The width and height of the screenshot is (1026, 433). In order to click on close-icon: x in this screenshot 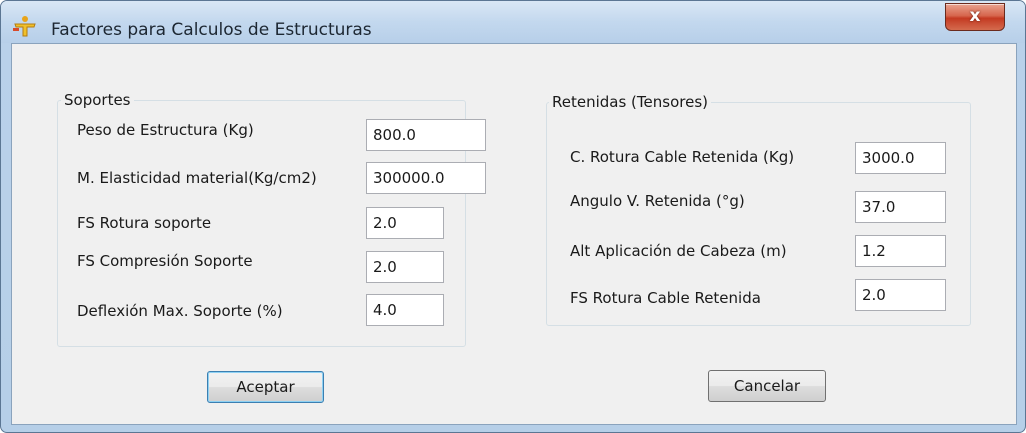, I will do `click(975, 16)`.